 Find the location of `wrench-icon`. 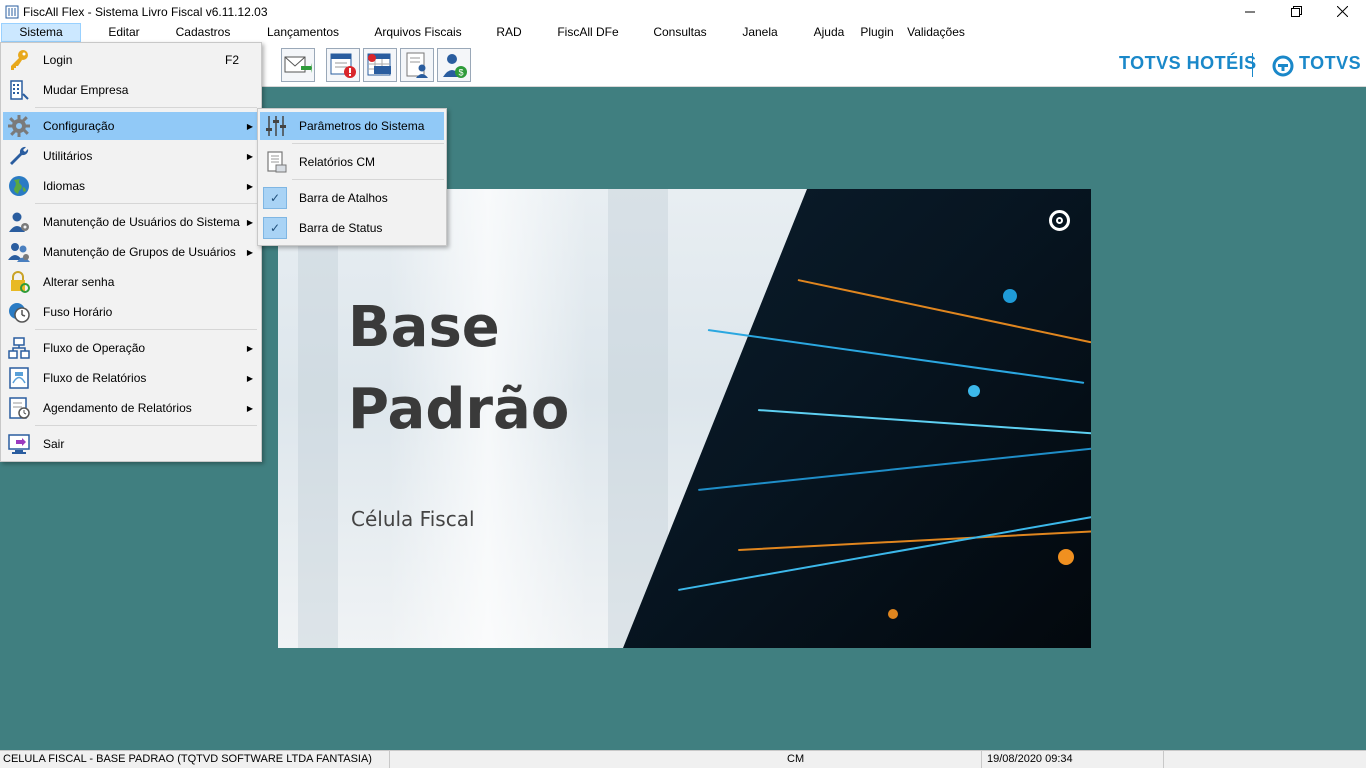

wrench-icon is located at coordinates (19, 156).